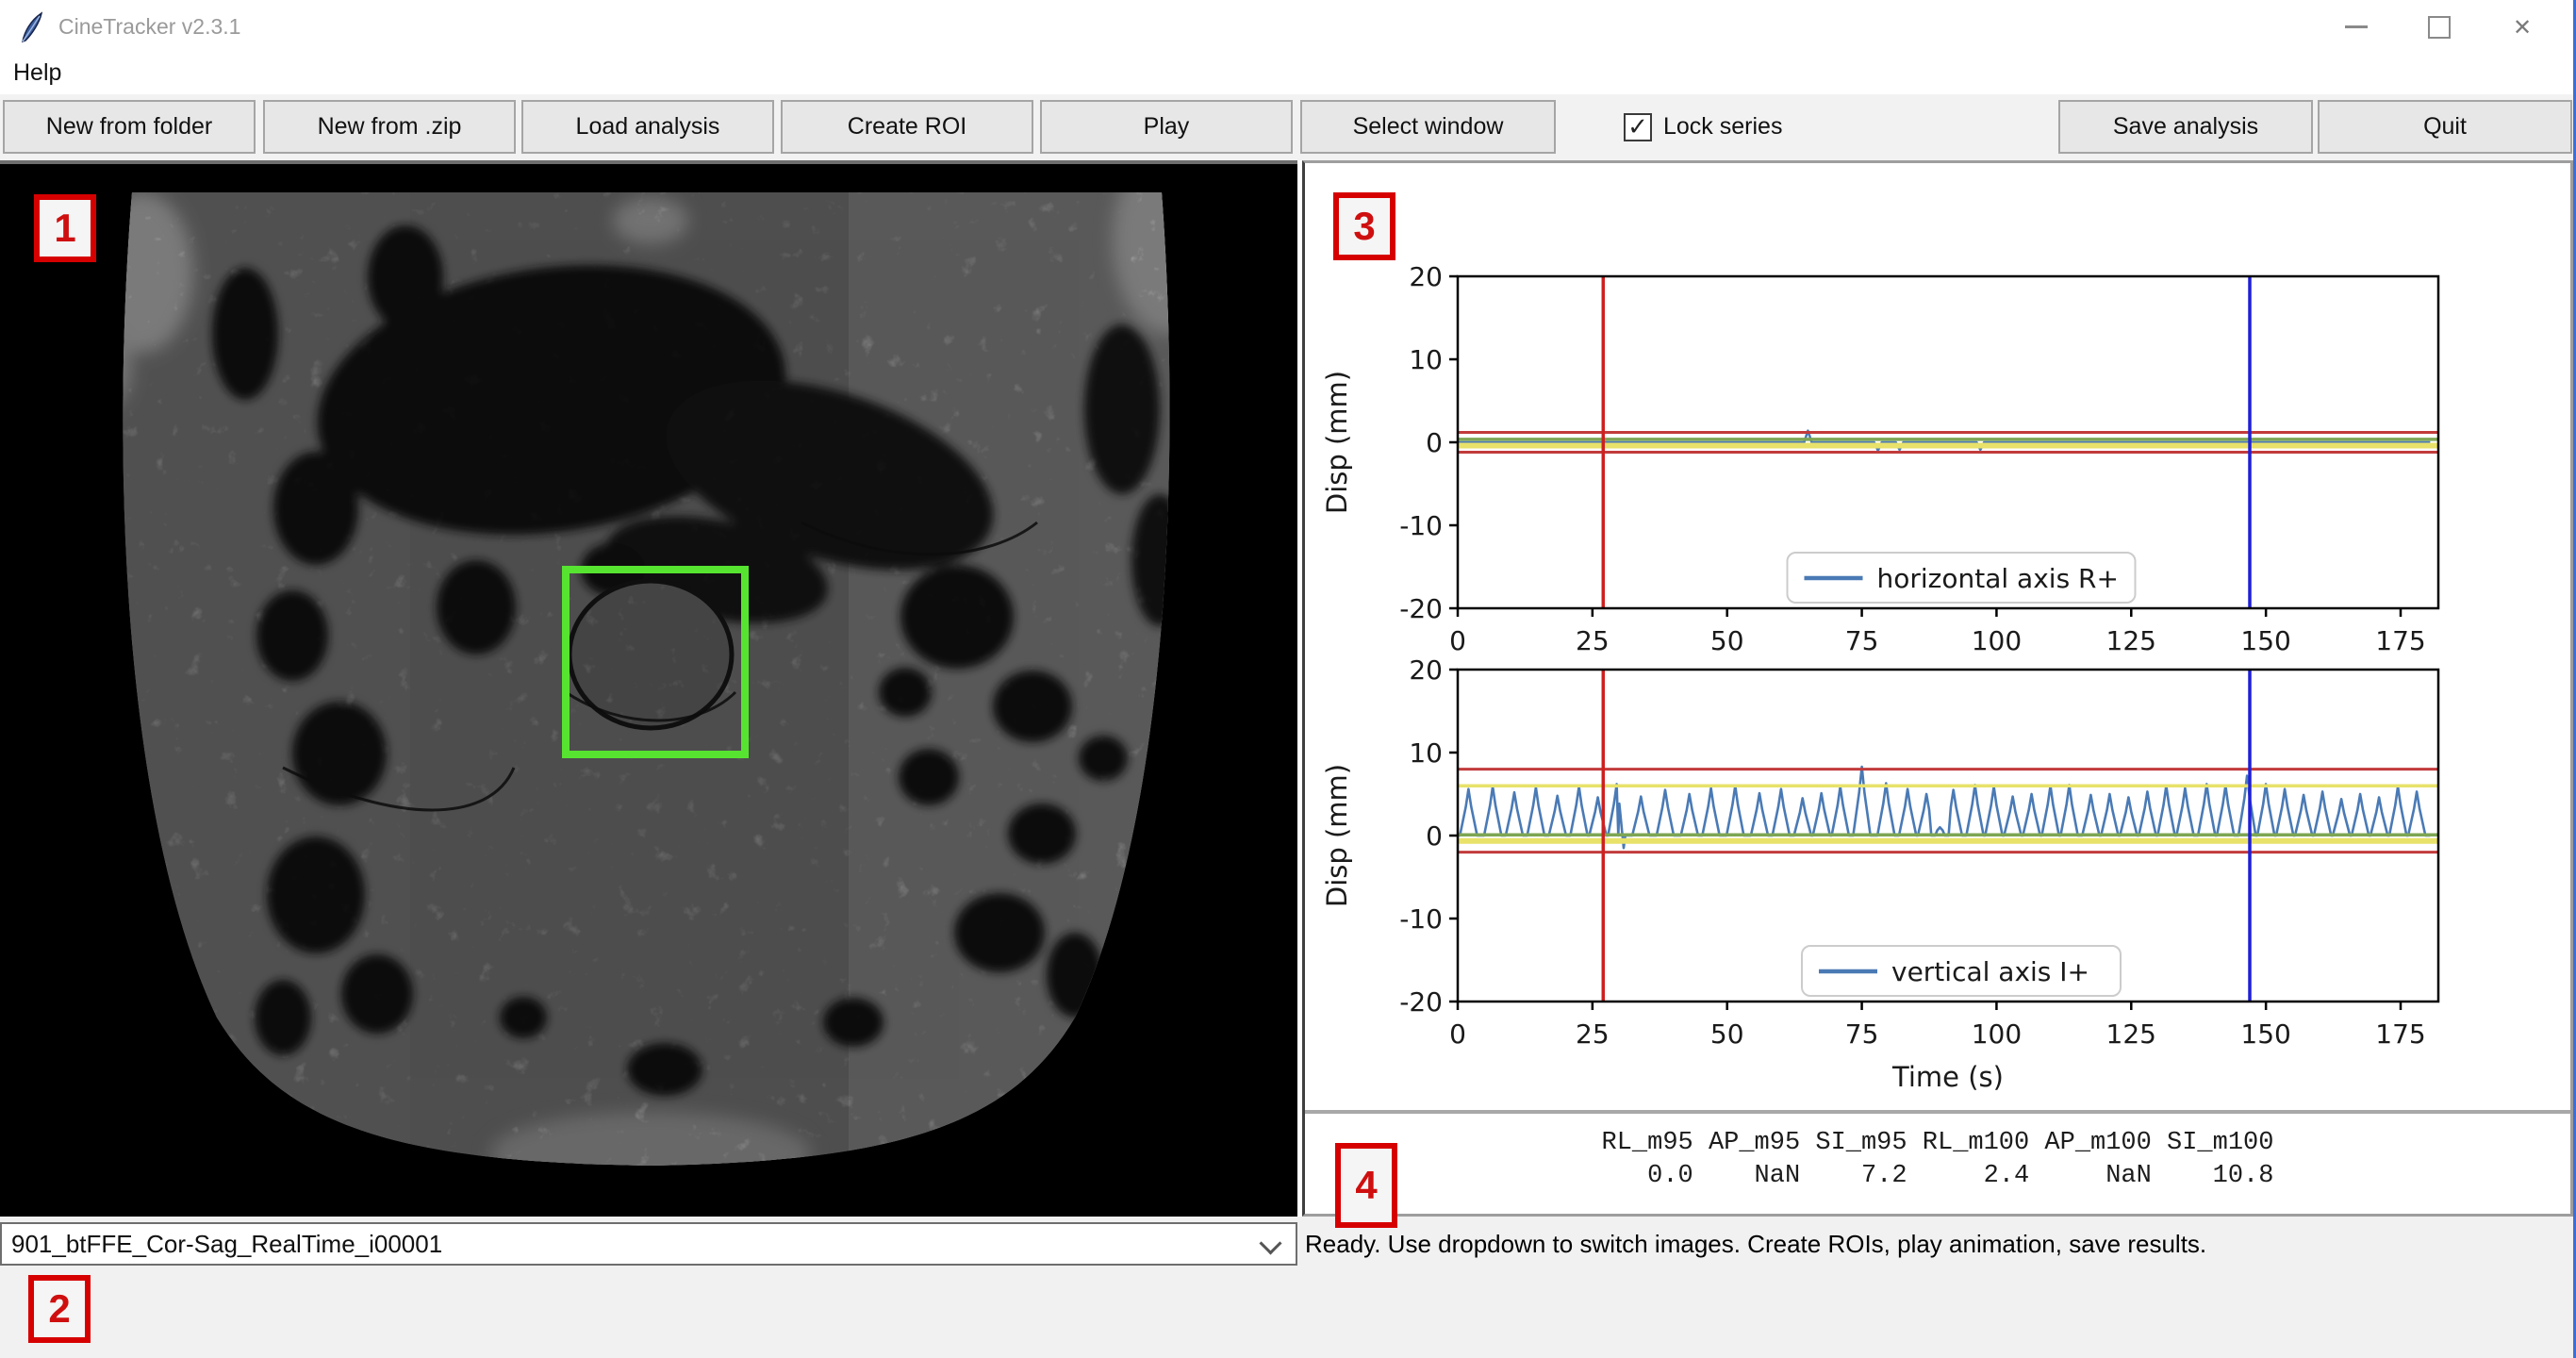 The width and height of the screenshot is (2576, 1358). Describe the element at coordinates (2445, 127) in the screenshot. I see `quit-button: Quit` at that location.